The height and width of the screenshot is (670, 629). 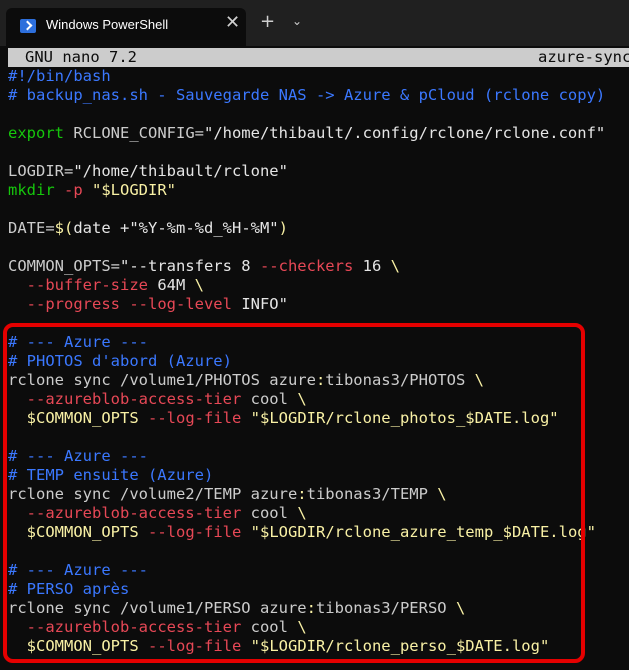 I want to click on code-token: -p, so click(x=73, y=190).